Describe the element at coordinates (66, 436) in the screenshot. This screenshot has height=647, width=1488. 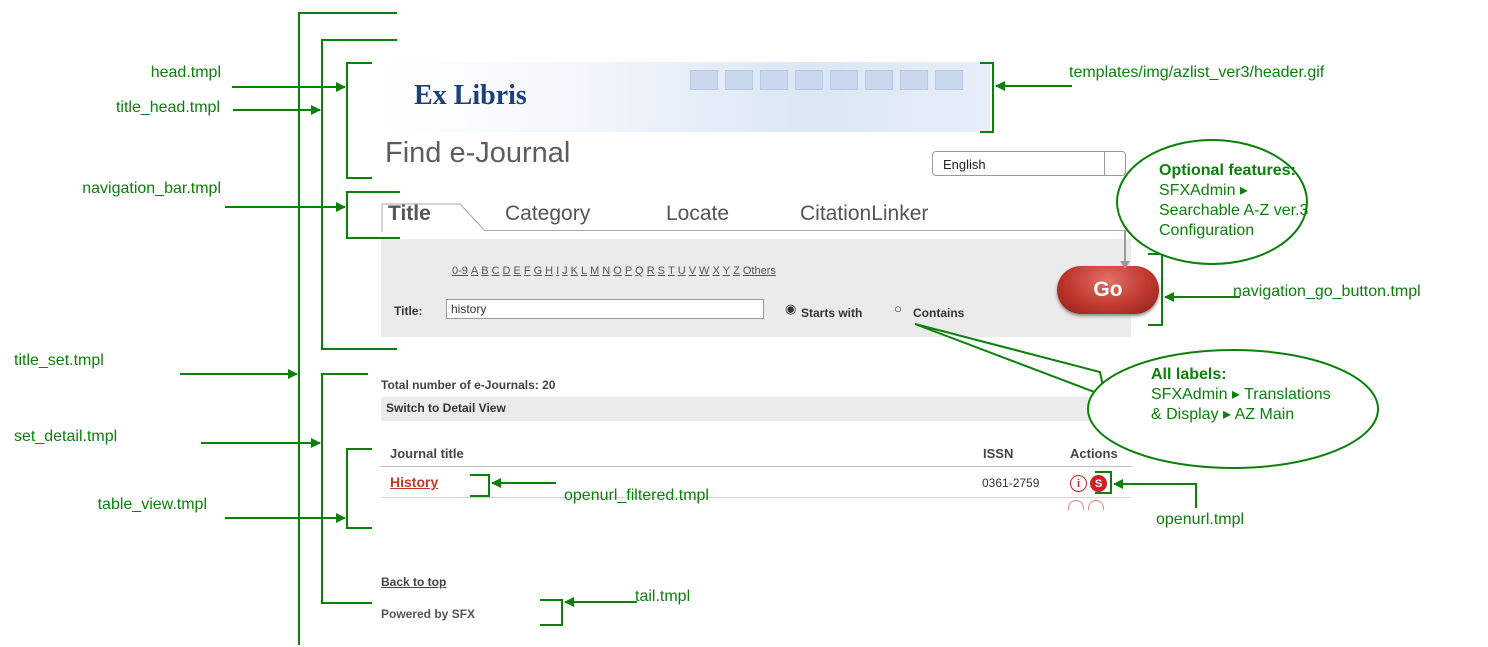
I see `label-set-detail: set_detail.tmpl` at that location.